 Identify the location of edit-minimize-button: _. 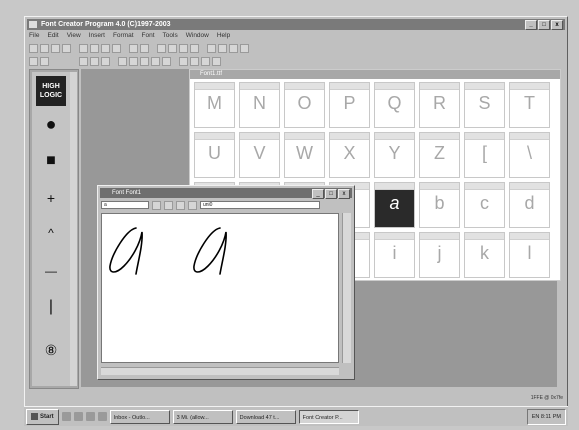
(318, 194).